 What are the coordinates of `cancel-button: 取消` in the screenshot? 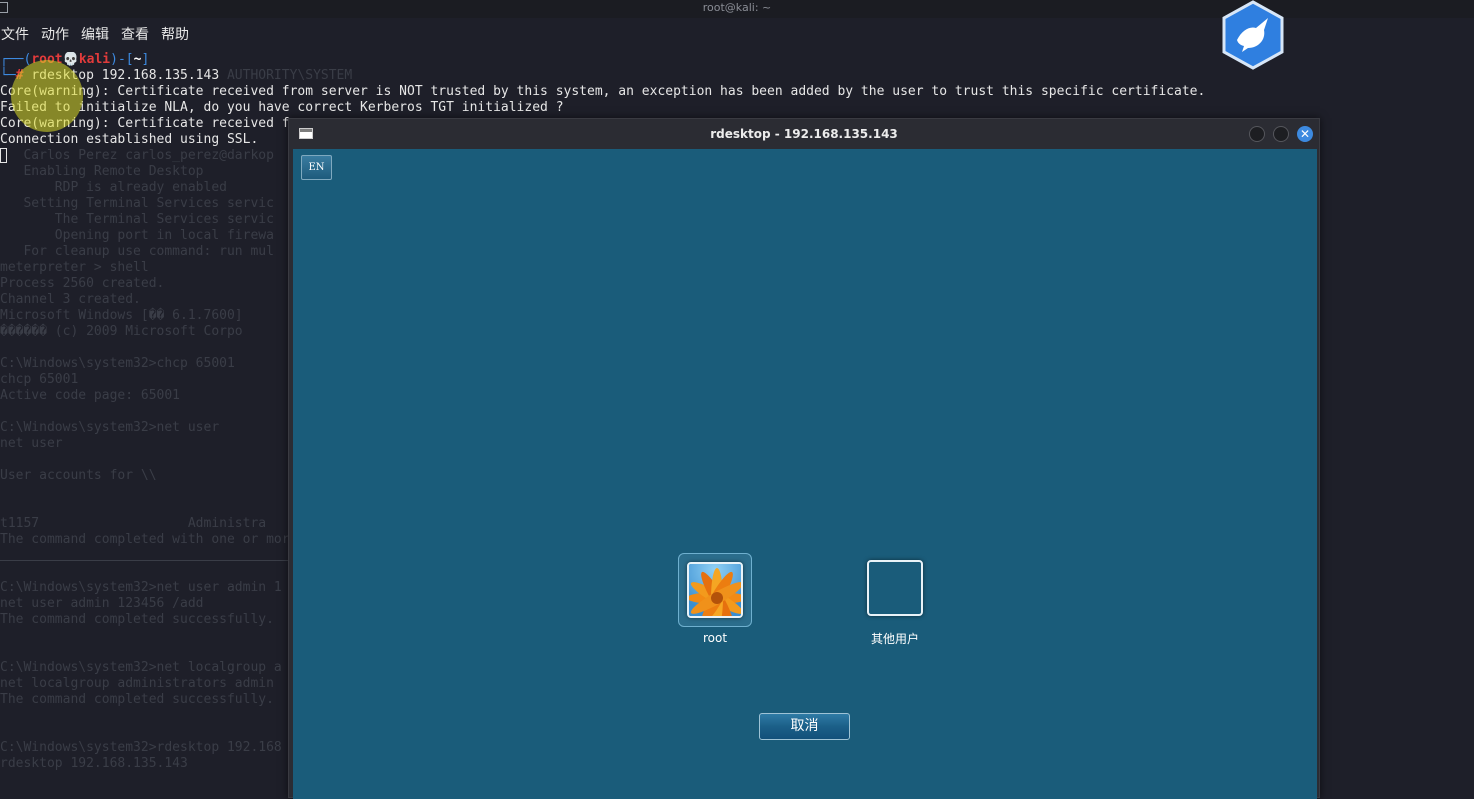 It's located at (804, 726).